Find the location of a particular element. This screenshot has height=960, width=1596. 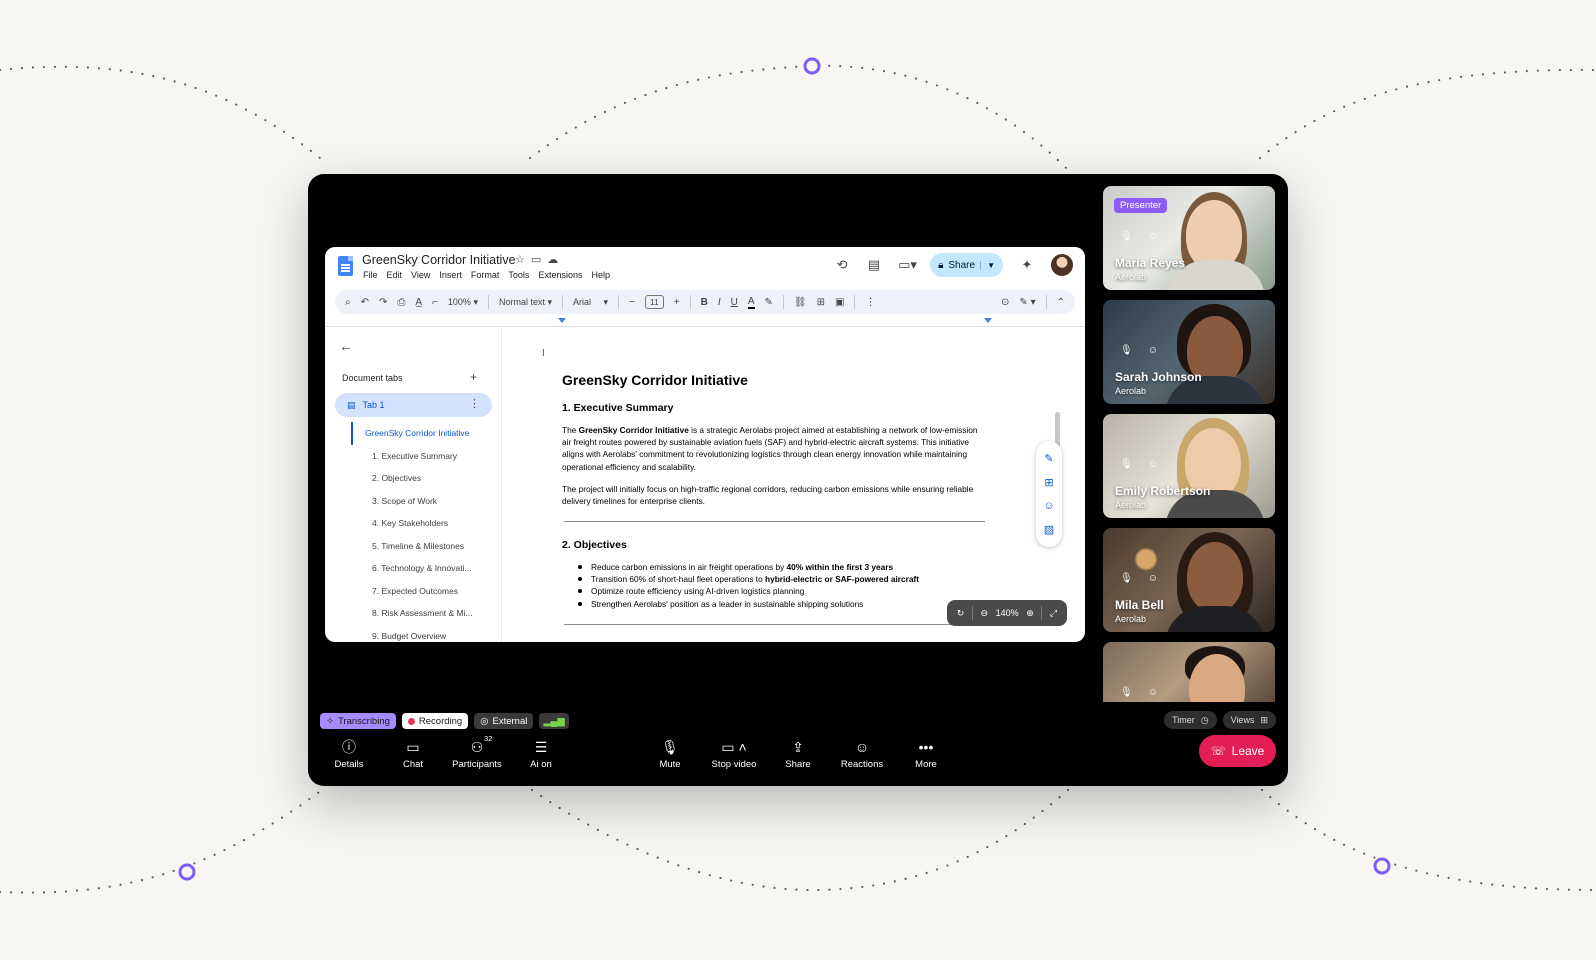

smart-compose-icon: ⊙ is located at coordinates (1005, 302).